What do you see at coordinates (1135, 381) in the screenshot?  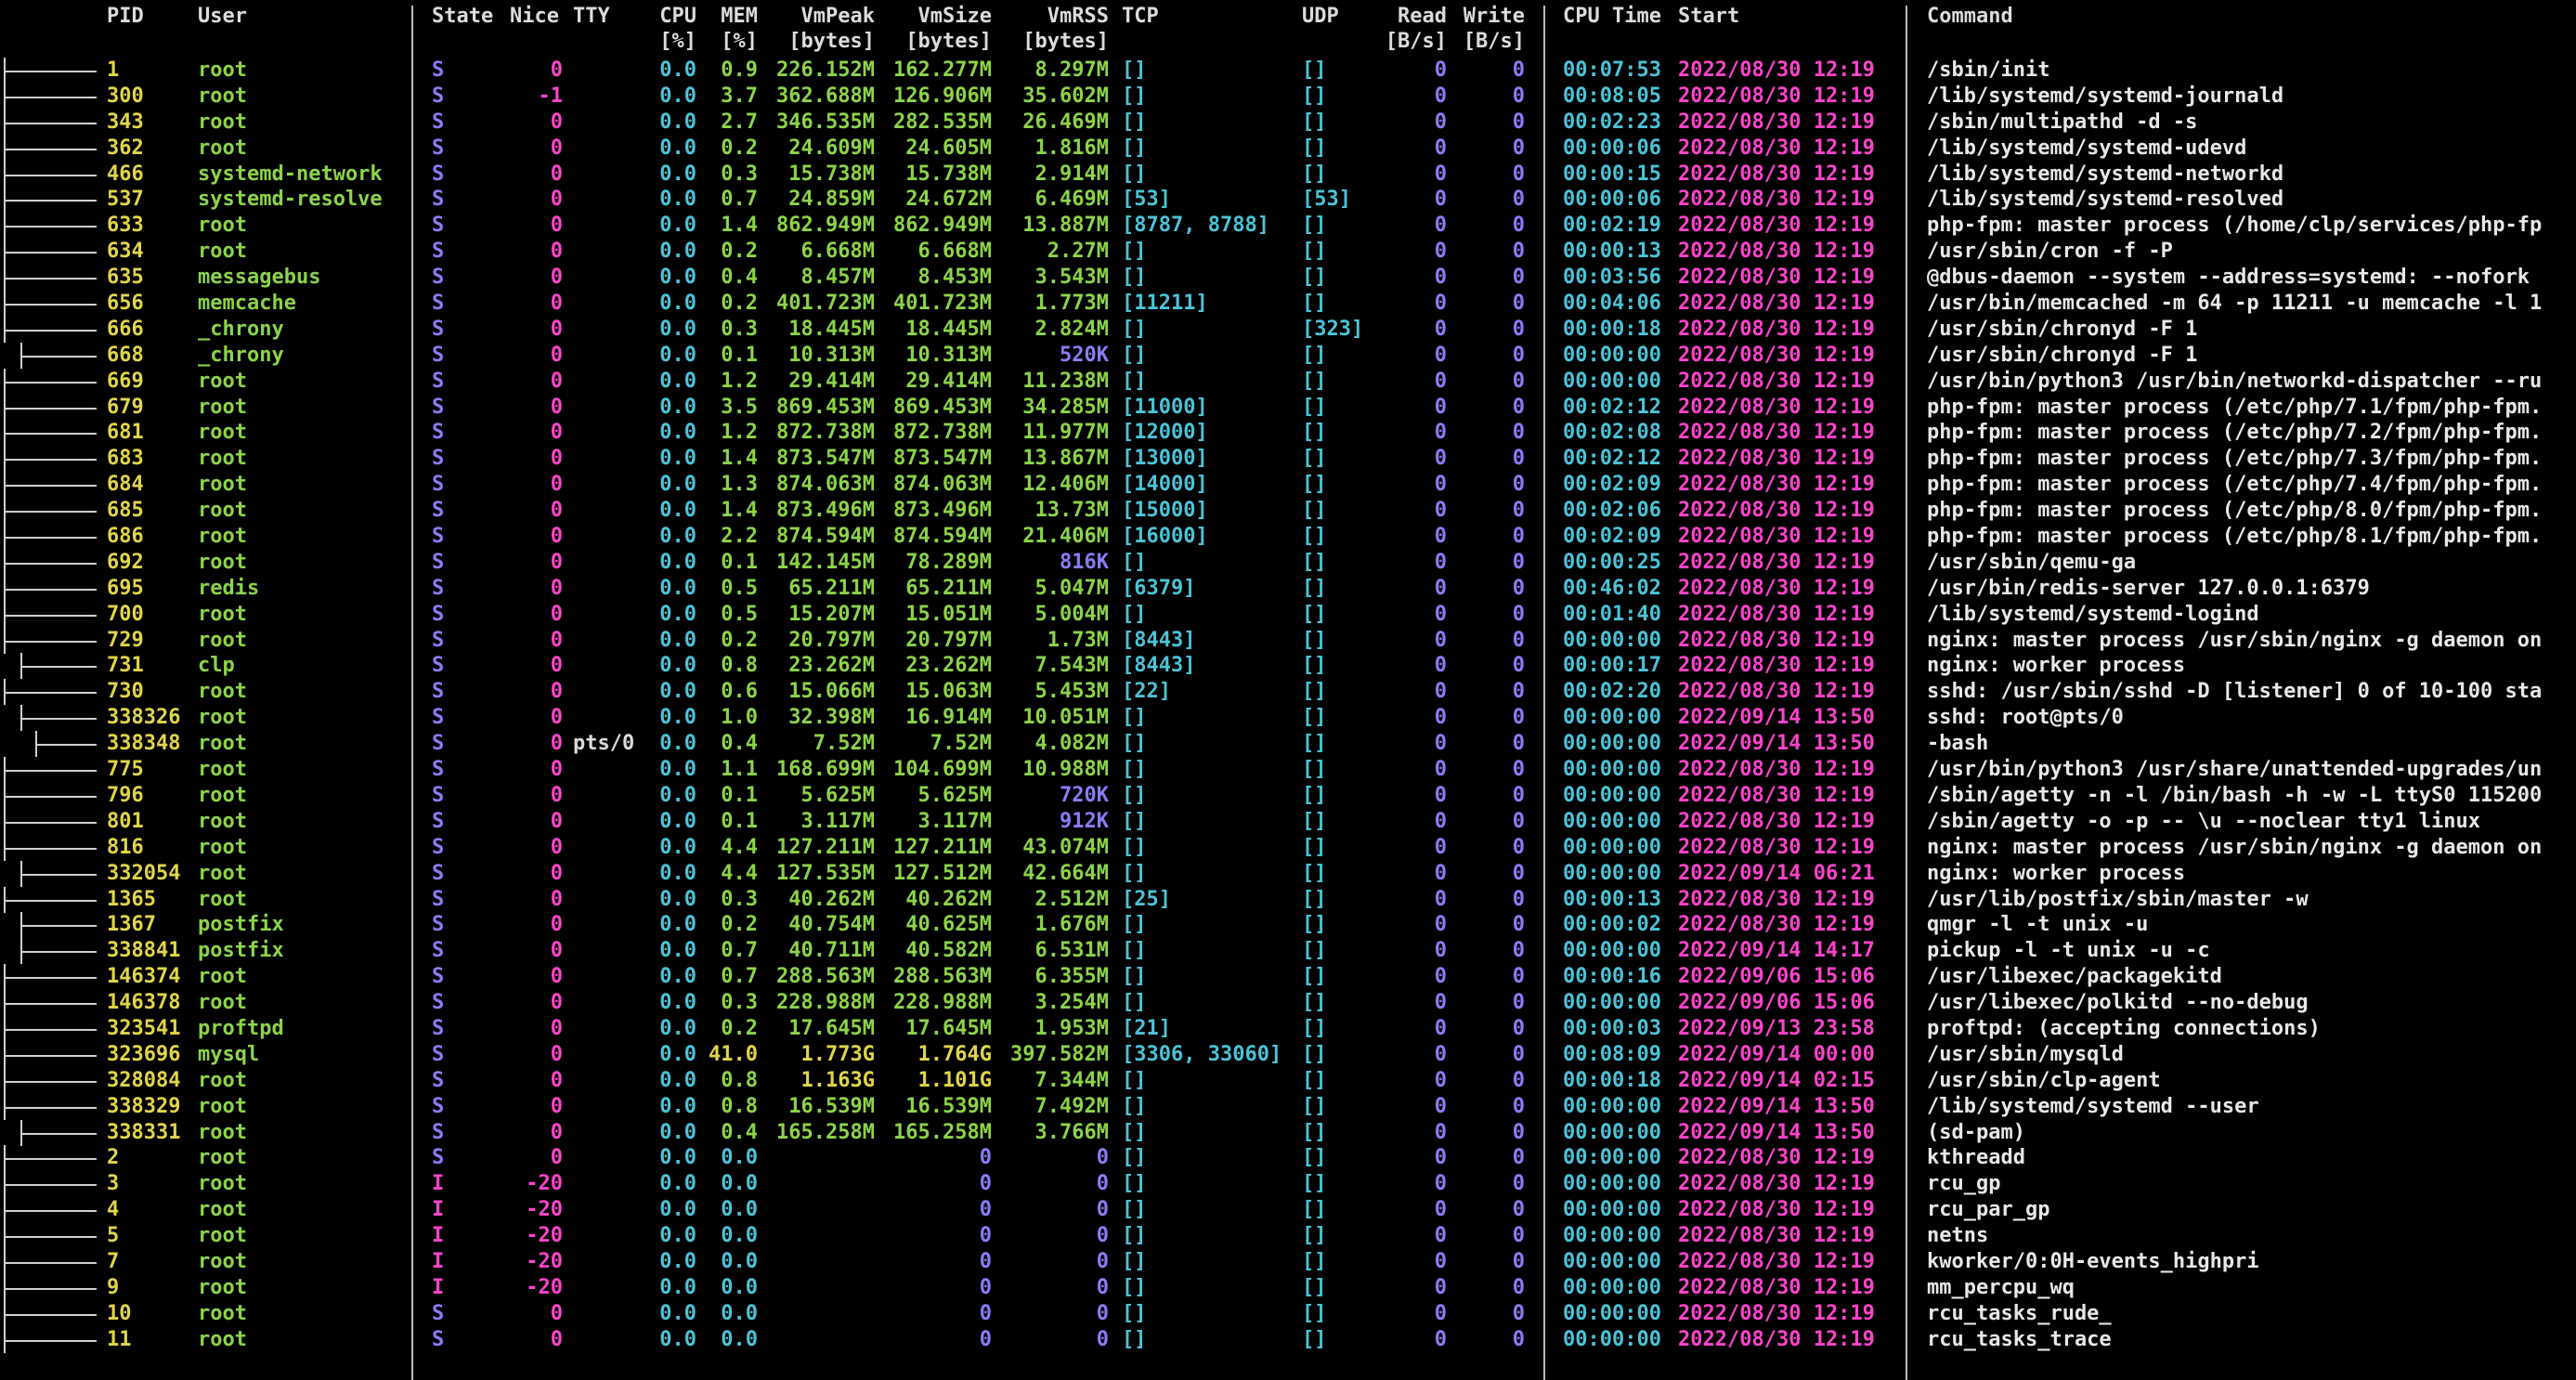 I see `tcp-cell: []` at bounding box center [1135, 381].